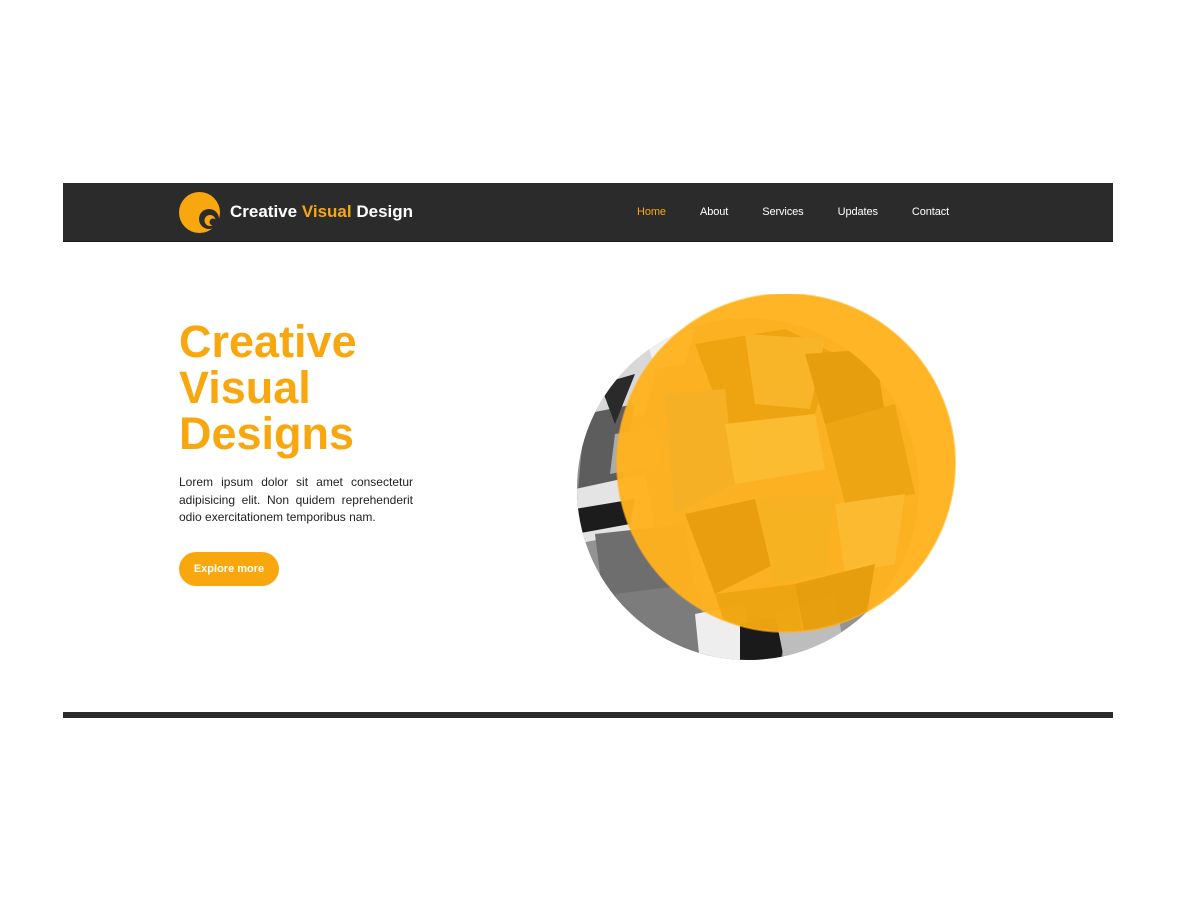  Describe the element at coordinates (326, 211) in the screenshot. I see `brand-name-accent: Visual` at that location.